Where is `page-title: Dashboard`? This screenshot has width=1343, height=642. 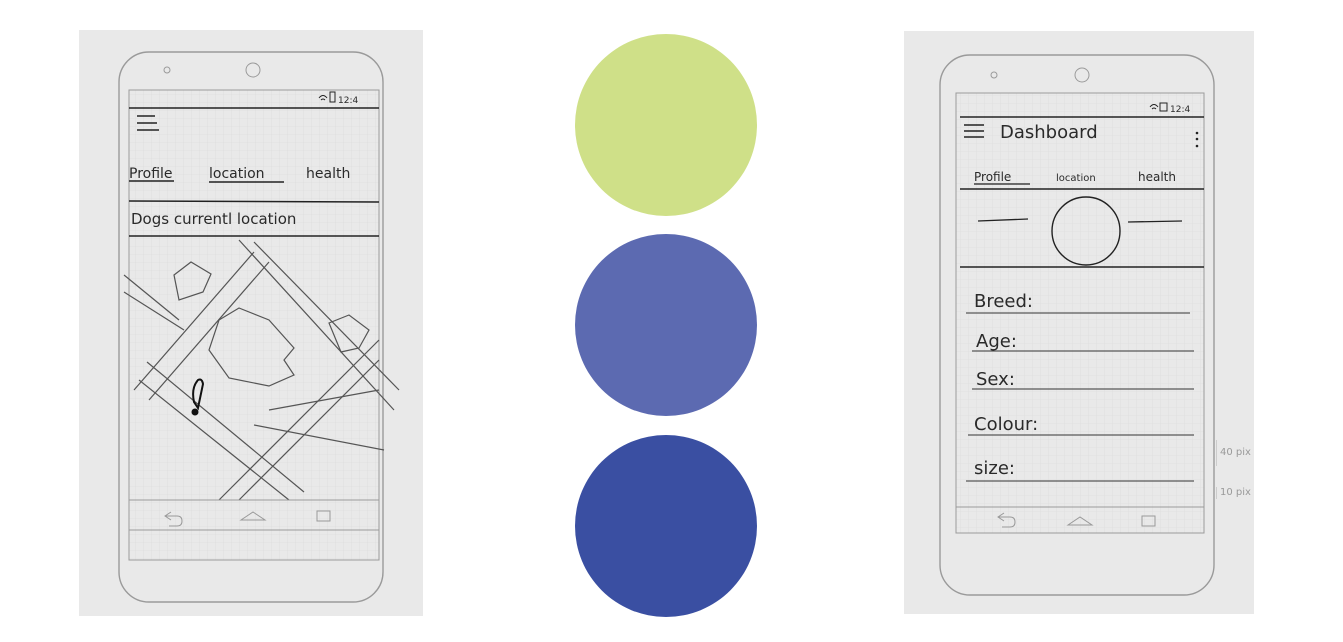
page-title: Dashboard is located at coordinates (1049, 132).